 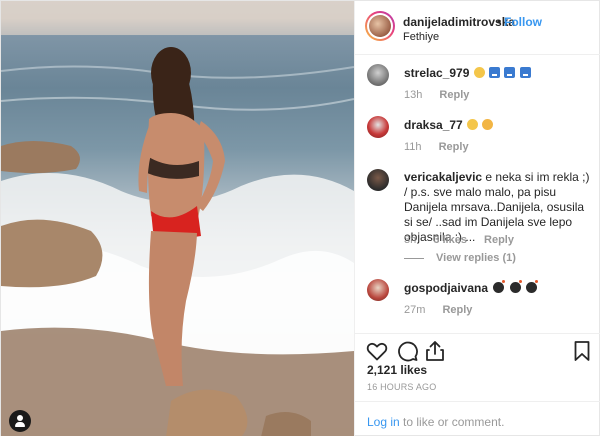 I want to click on login-bar: Log in to like or comment., so click(x=477, y=418).